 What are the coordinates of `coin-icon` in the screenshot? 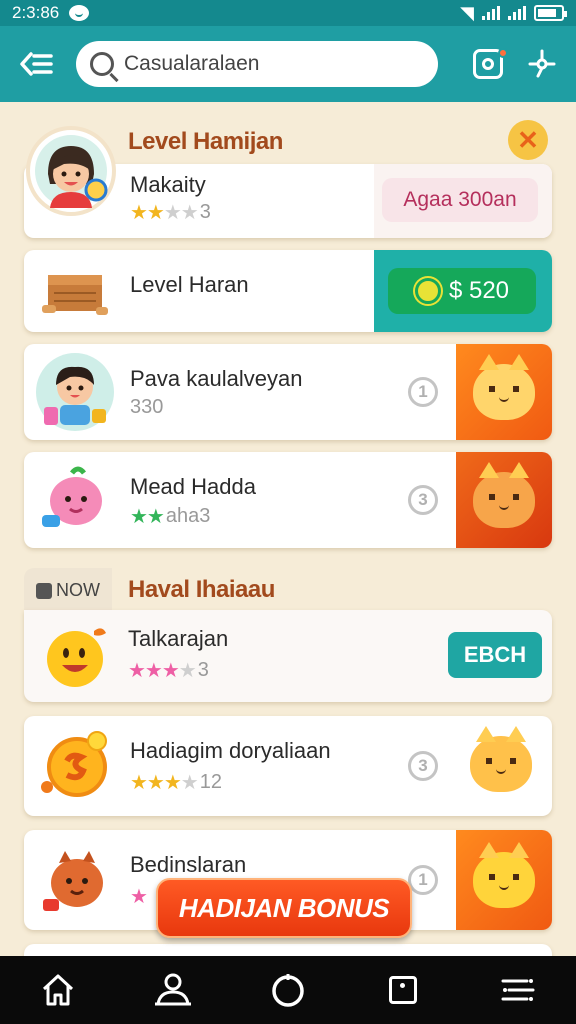 It's located at (427, 291).